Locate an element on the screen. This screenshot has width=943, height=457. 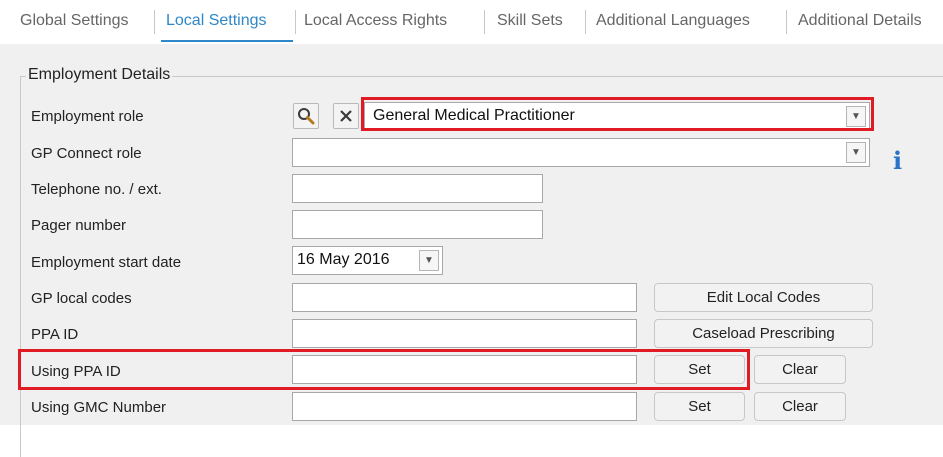
start-date-value: 16 May 2016 is located at coordinates (343, 259).